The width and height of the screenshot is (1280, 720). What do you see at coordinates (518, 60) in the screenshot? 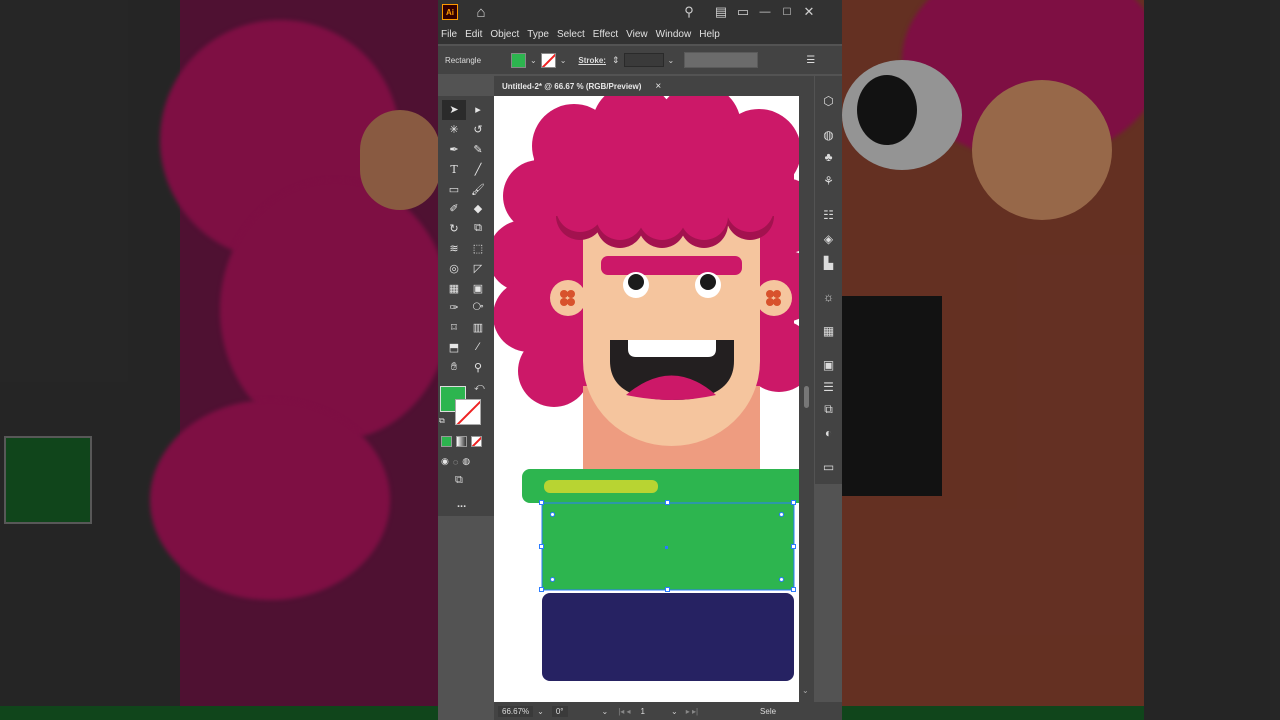
I see `fill-swatch` at bounding box center [518, 60].